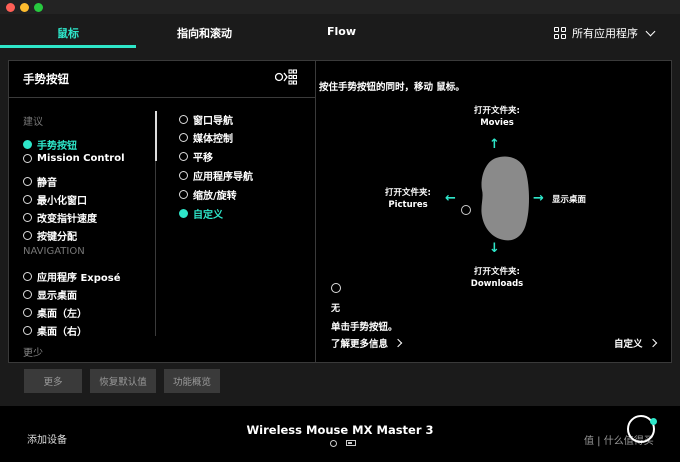  I want to click on option-mission-control: Mission Control, so click(74, 158).